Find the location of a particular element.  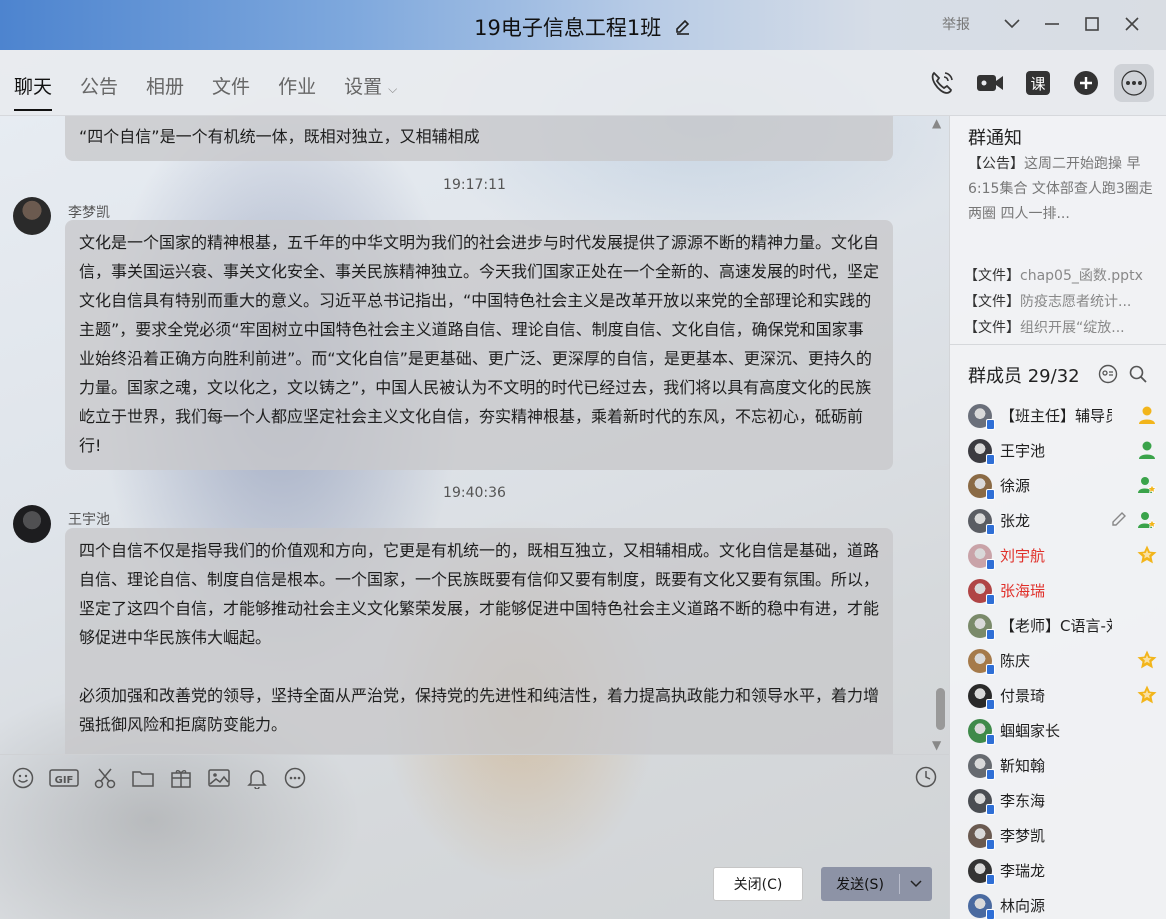

tab-chat: 聊天 is located at coordinates (33, 91).